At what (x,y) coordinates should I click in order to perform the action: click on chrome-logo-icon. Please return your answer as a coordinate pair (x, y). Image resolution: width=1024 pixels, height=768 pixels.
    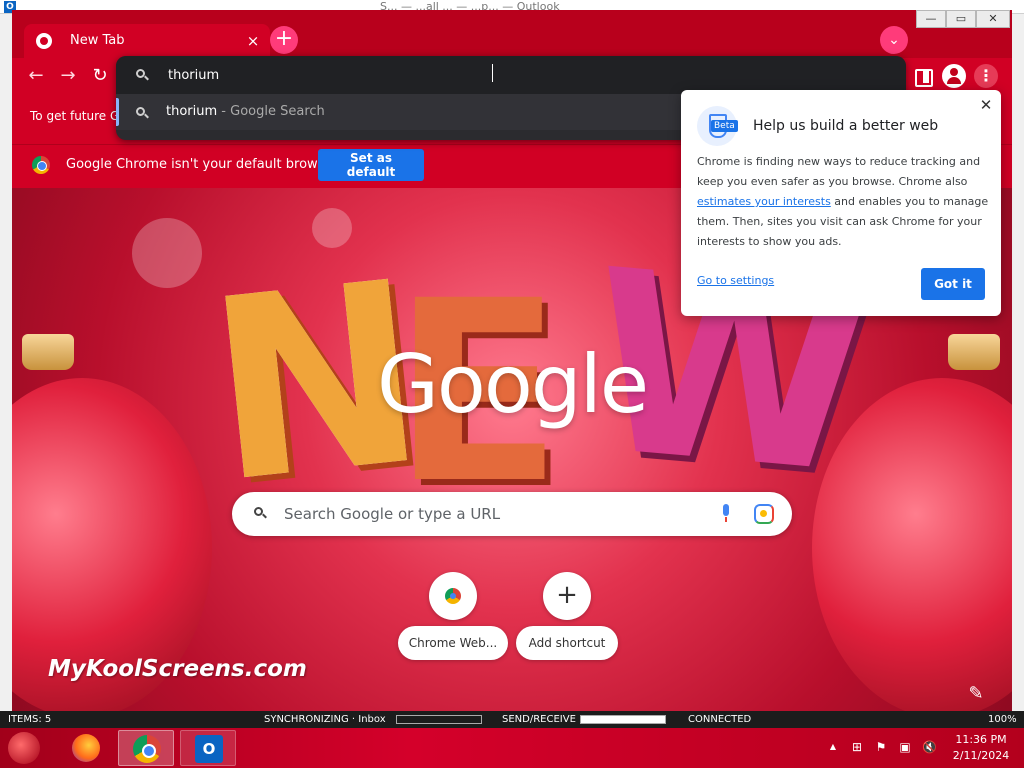
    Looking at the image, I should click on (41, 165).